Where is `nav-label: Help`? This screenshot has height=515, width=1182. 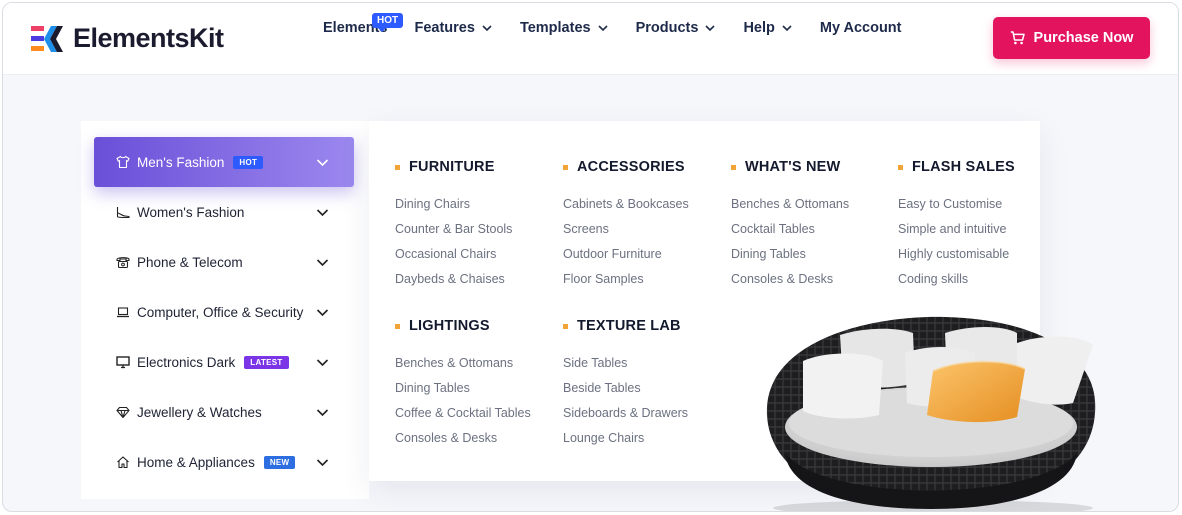
nav-label: Help is located at coordinates (759, 28).